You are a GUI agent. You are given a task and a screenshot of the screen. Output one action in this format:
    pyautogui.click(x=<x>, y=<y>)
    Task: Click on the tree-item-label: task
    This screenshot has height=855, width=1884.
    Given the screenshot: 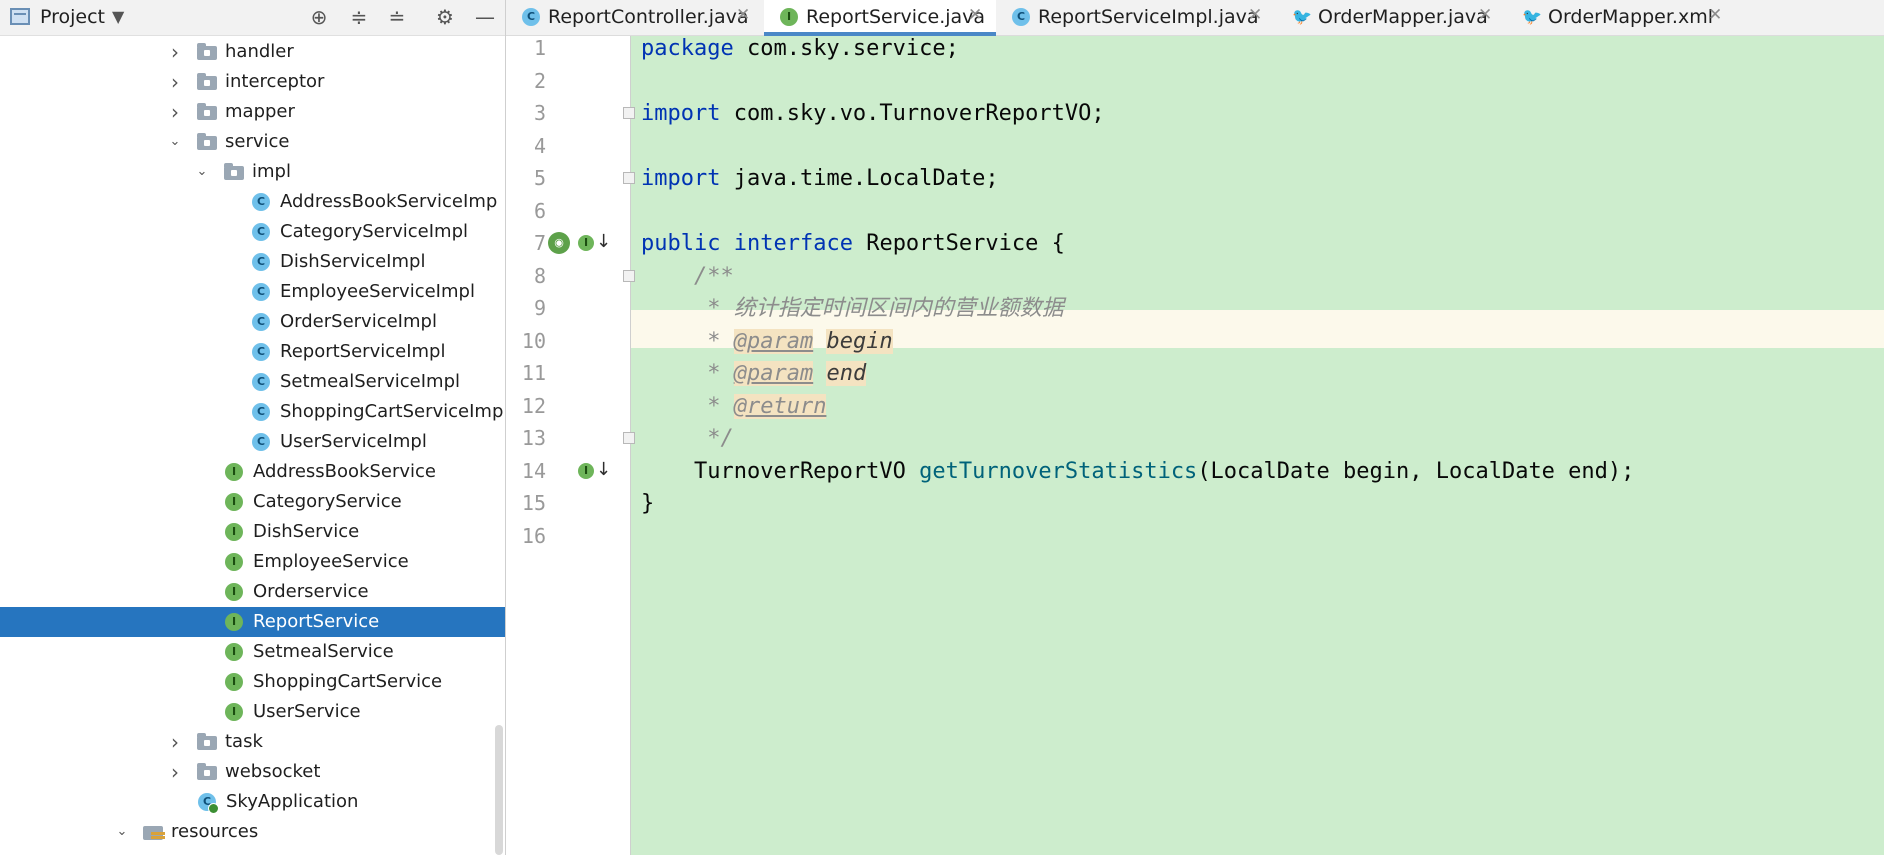 What is the action you would take?
    pyautogui.click(x=244, y=741)
    